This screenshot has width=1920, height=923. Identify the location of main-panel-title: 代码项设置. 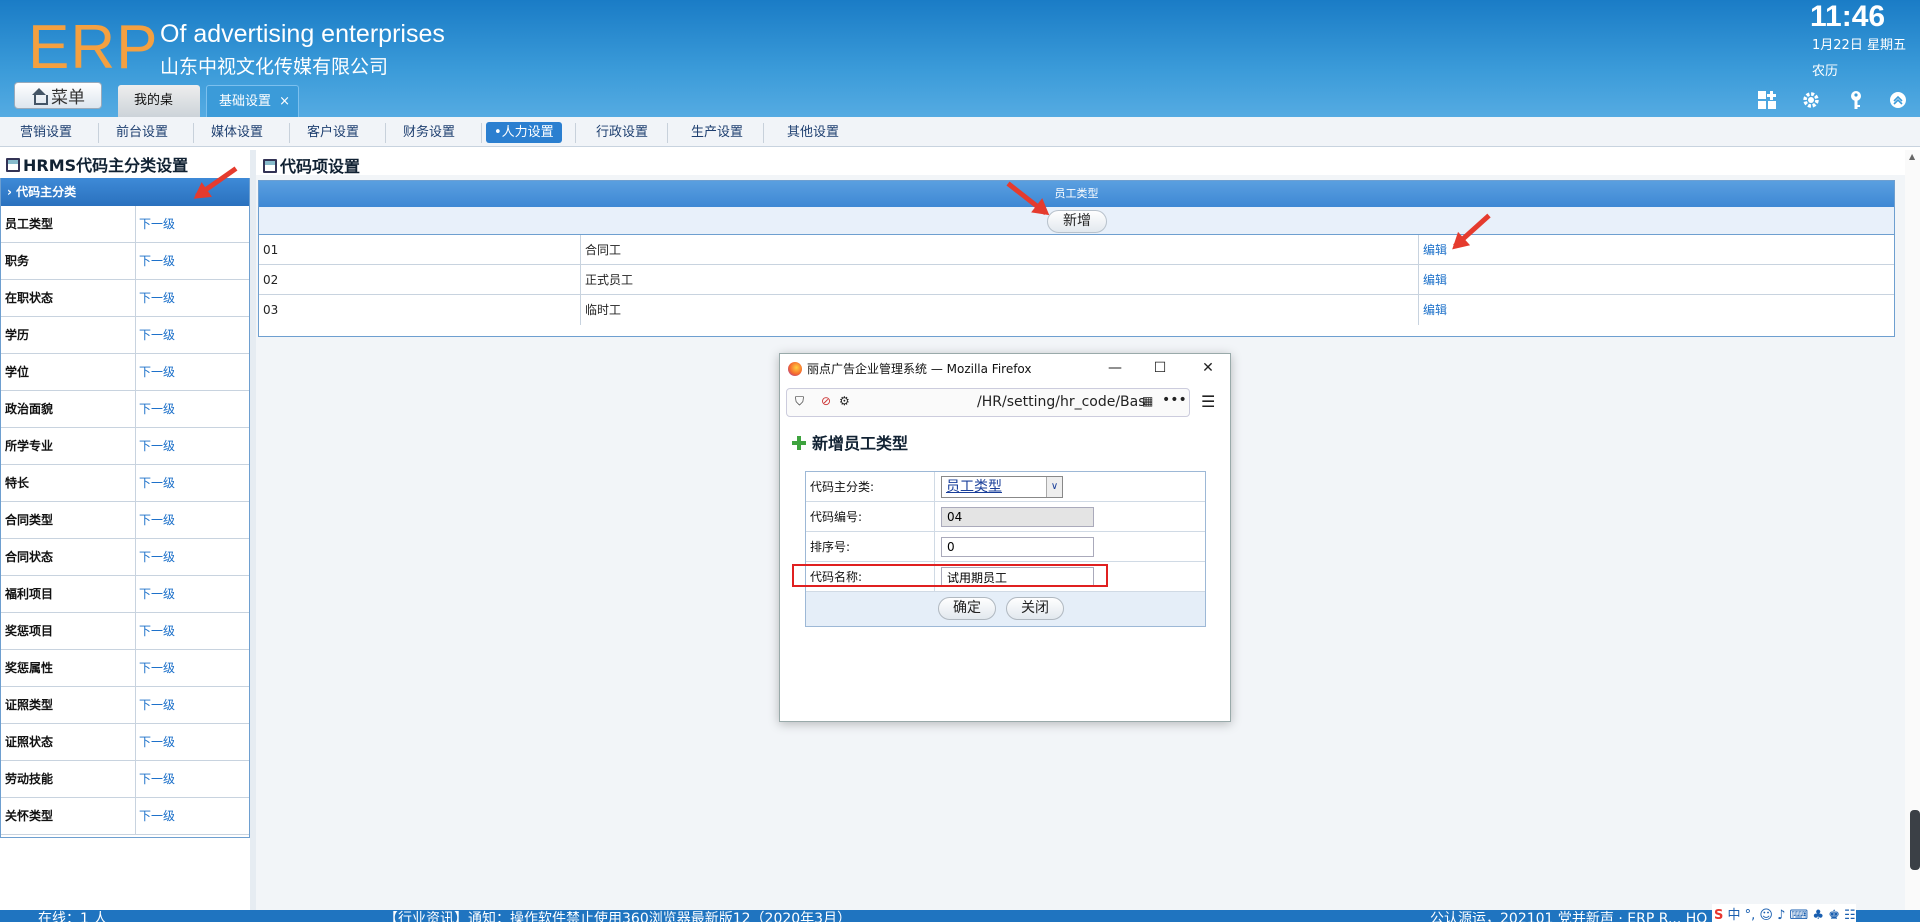
(311, 165).